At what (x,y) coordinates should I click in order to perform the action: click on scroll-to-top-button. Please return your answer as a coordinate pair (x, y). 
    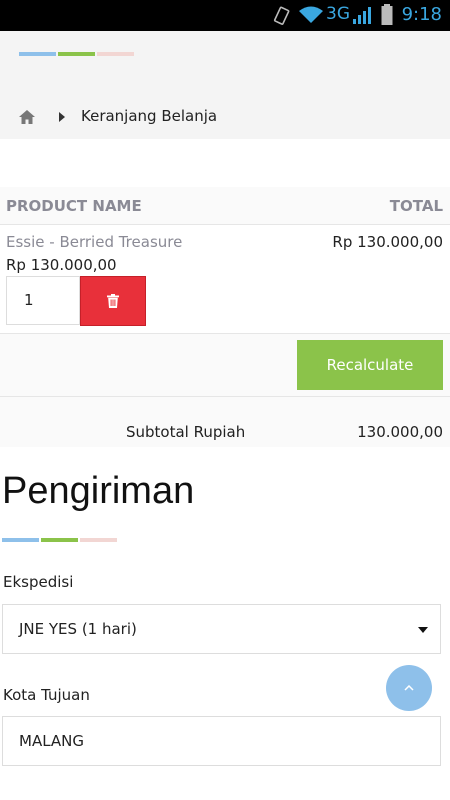
    Looking at the image, I should click on (409, 688).